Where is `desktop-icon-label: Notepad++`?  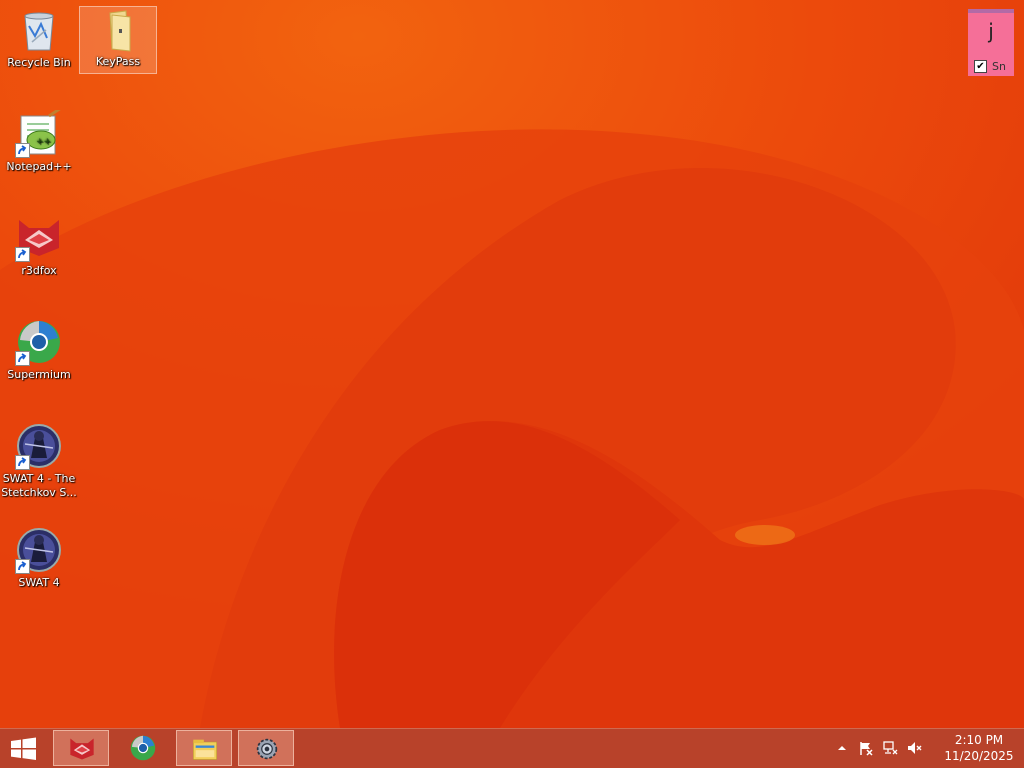 desktop-icon-label: Notepad++ is located at coordinates (39, 166).